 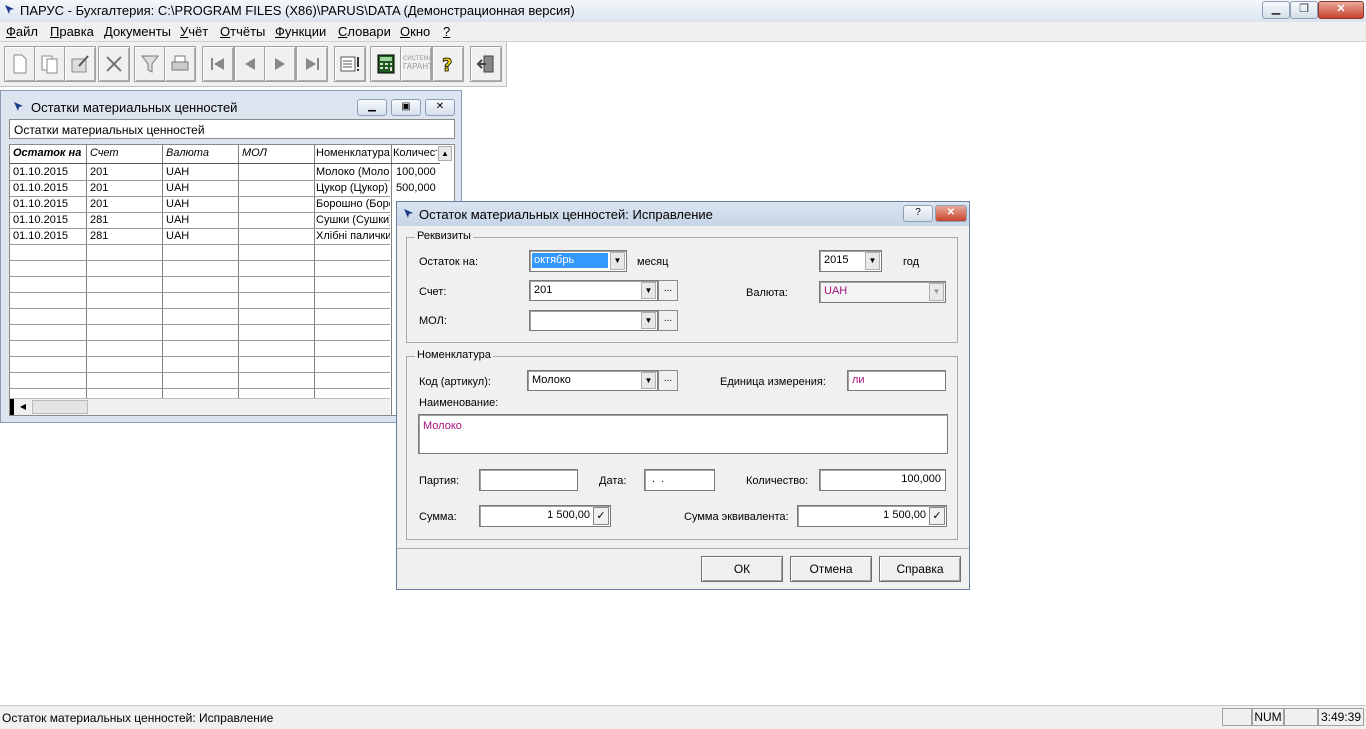 I want to click on sum-field: 1 500,00 ✓, so click(x=545, y=516).